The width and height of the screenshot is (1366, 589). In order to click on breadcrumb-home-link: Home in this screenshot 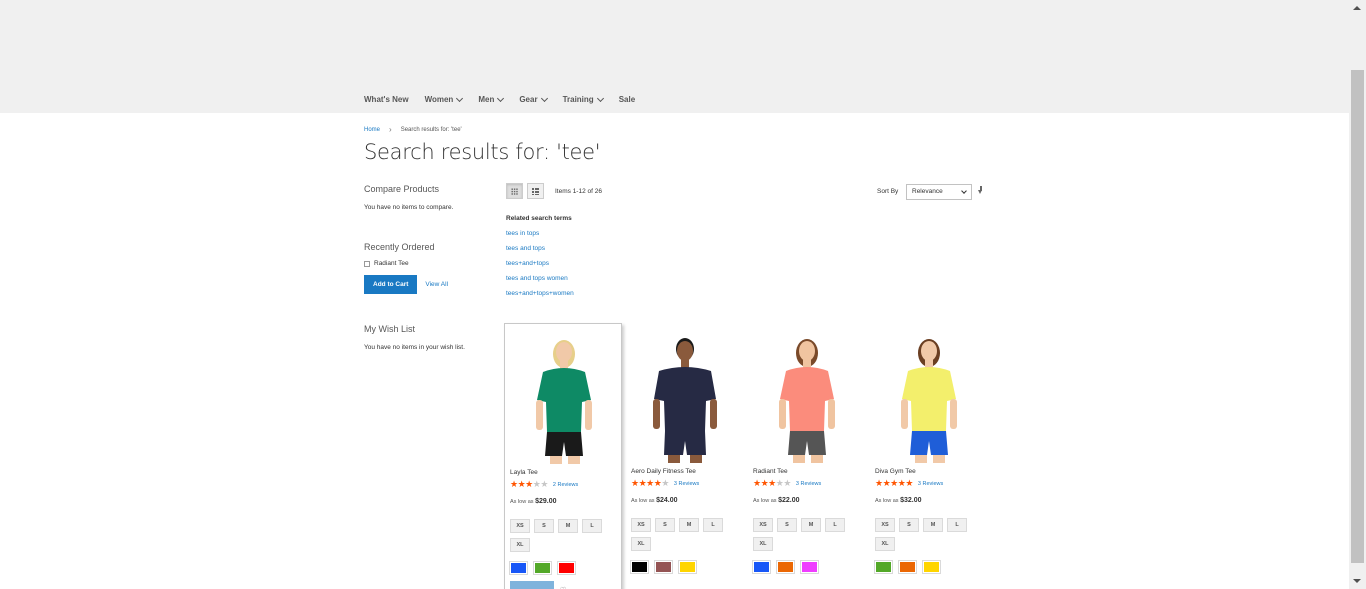, I will do `click(372, 130)`.